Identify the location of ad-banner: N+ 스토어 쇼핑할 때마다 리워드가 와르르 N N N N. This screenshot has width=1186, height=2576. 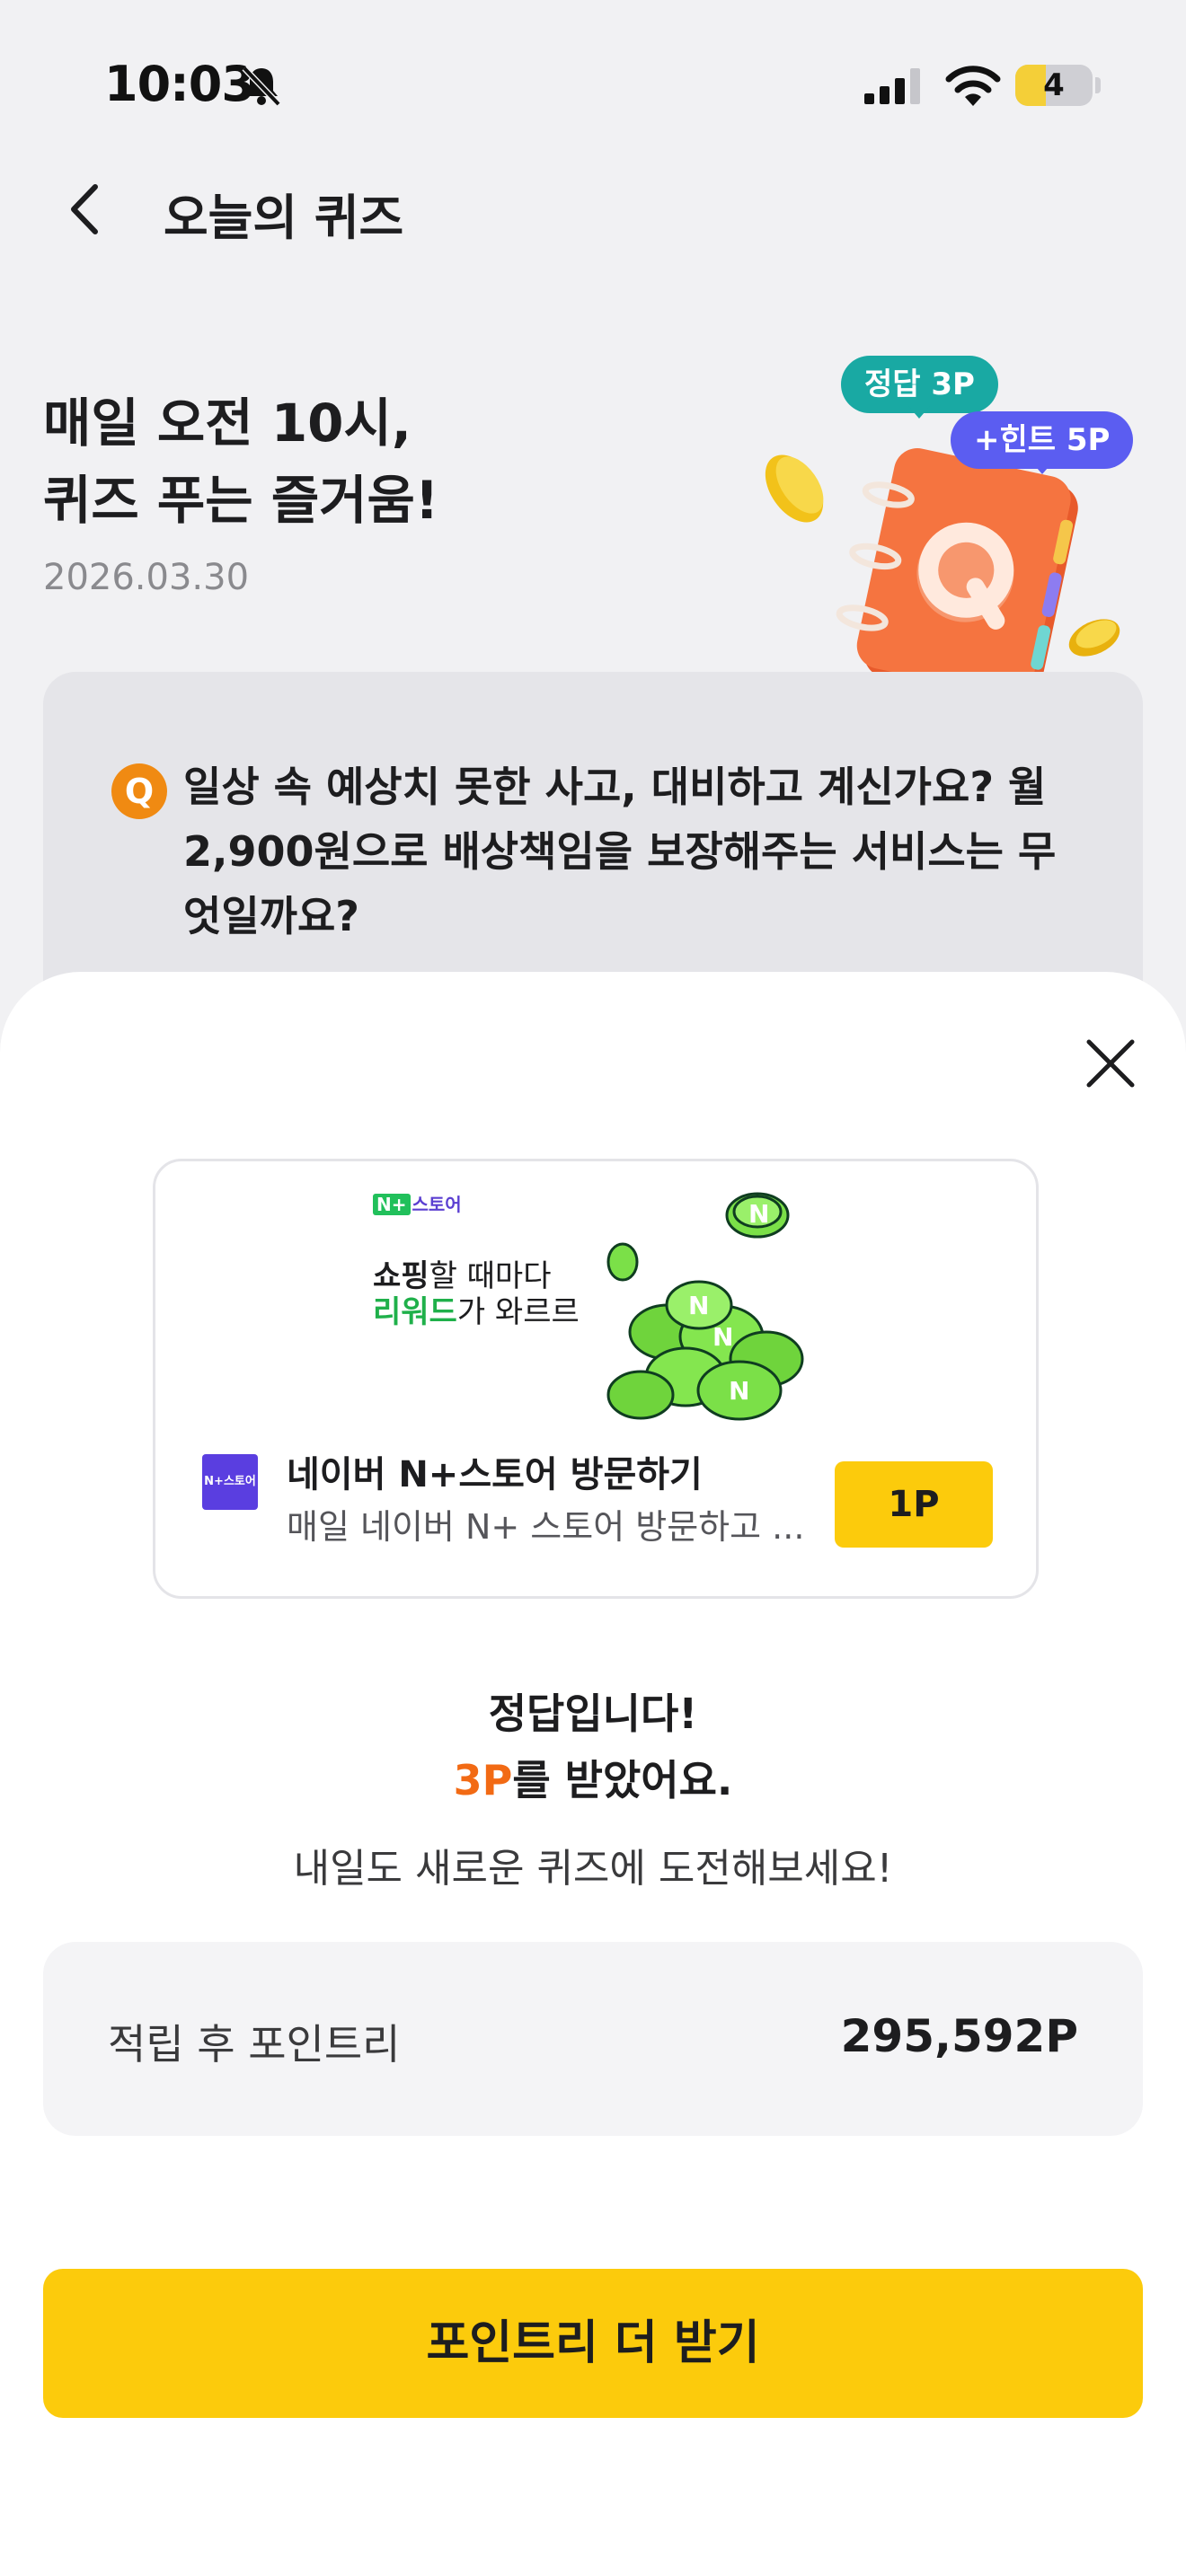
(595, 1291).